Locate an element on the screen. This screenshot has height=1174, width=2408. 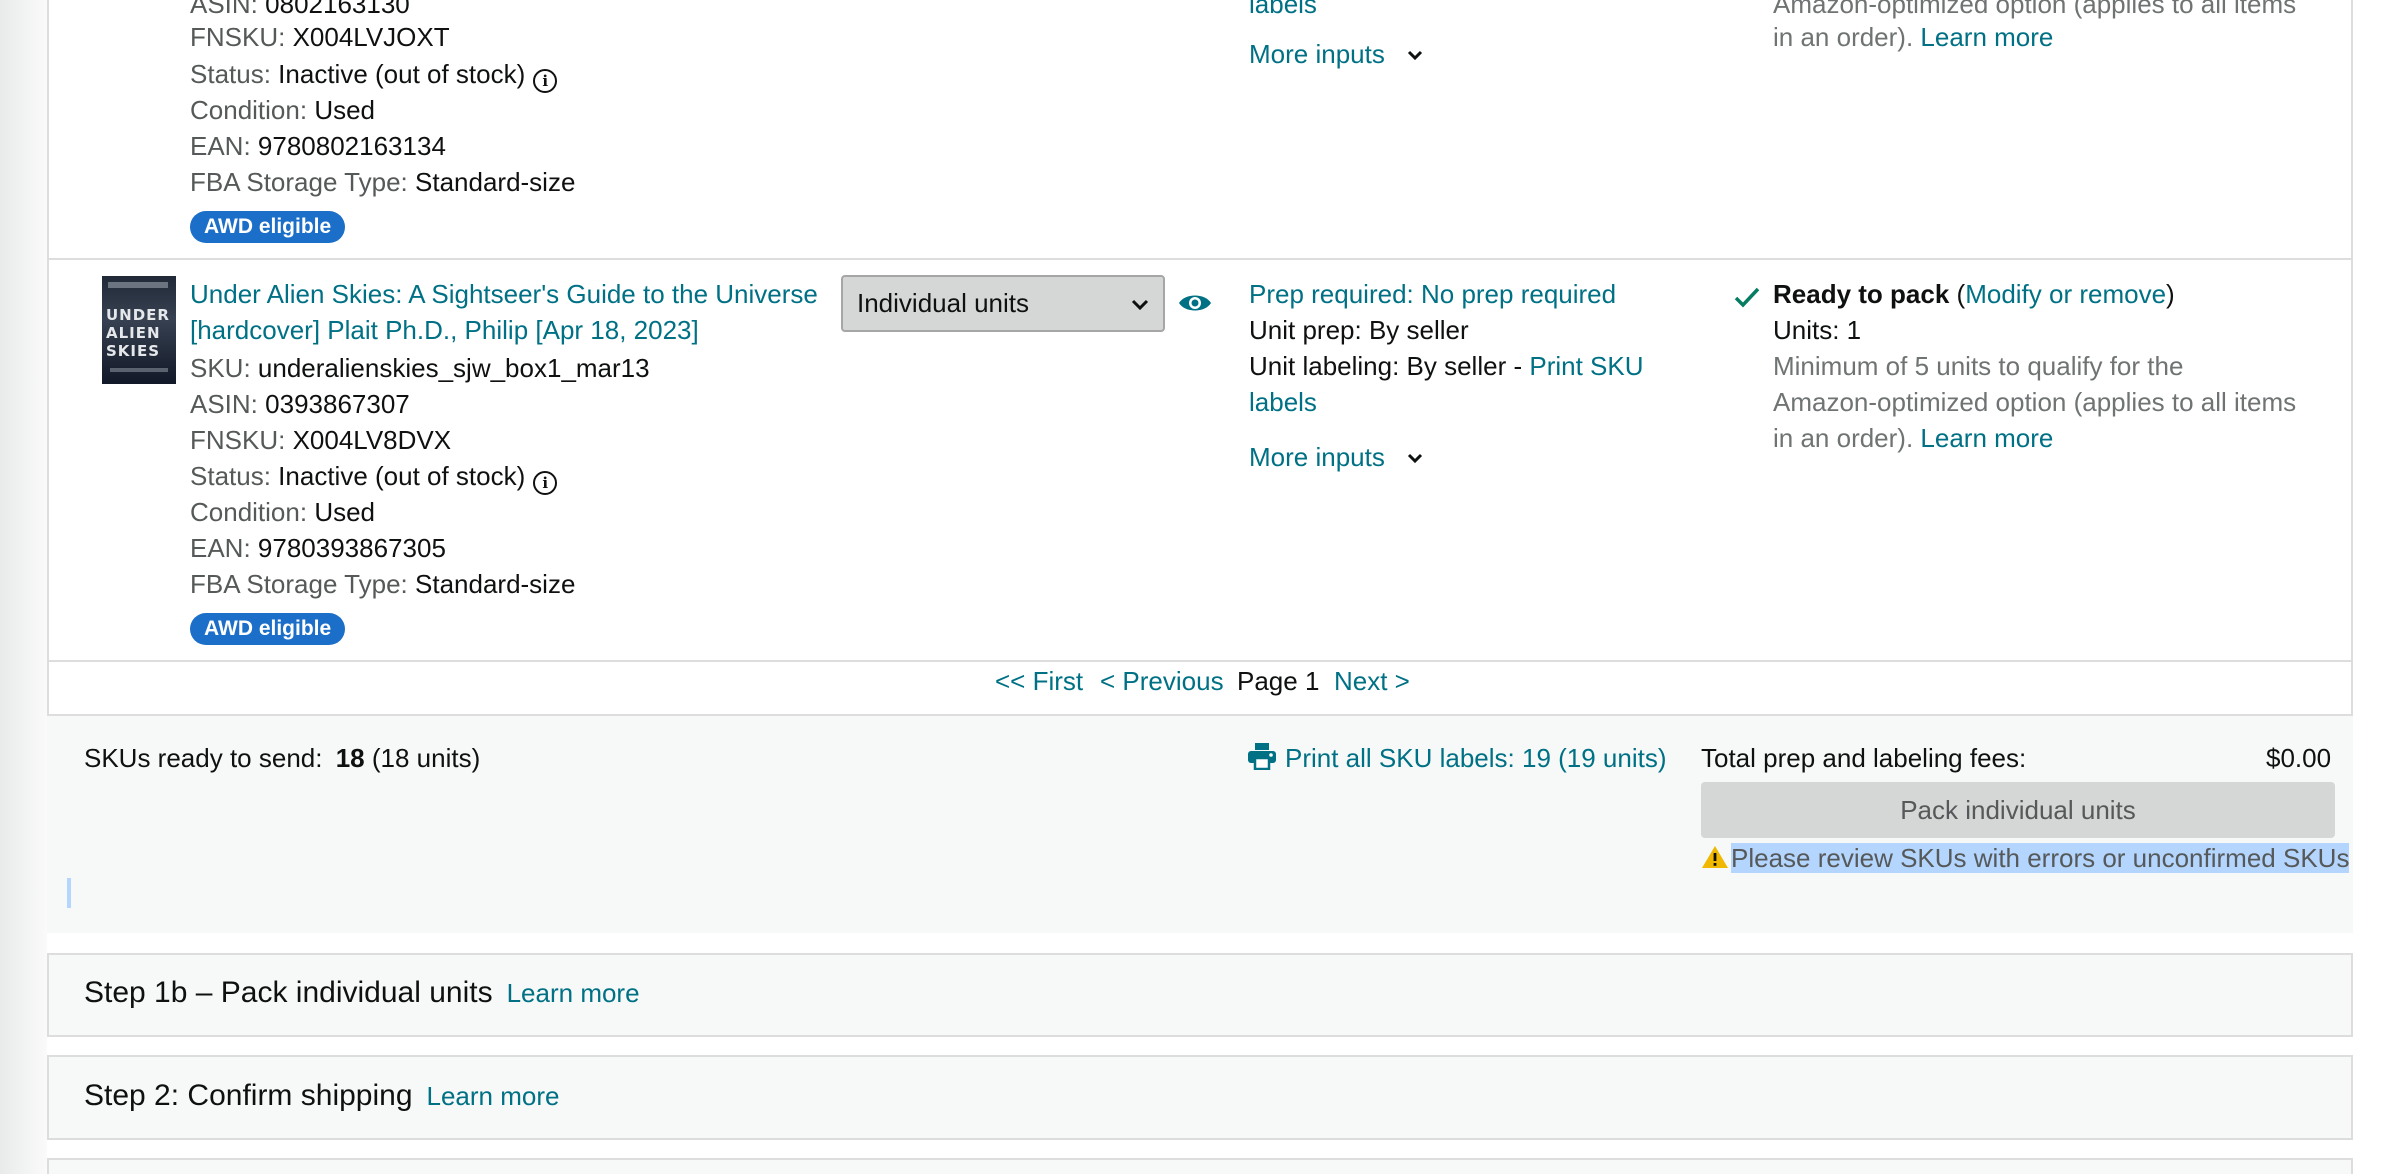
modify-or-remove-link: Modify or remove is located at coordinates (2065, 294).